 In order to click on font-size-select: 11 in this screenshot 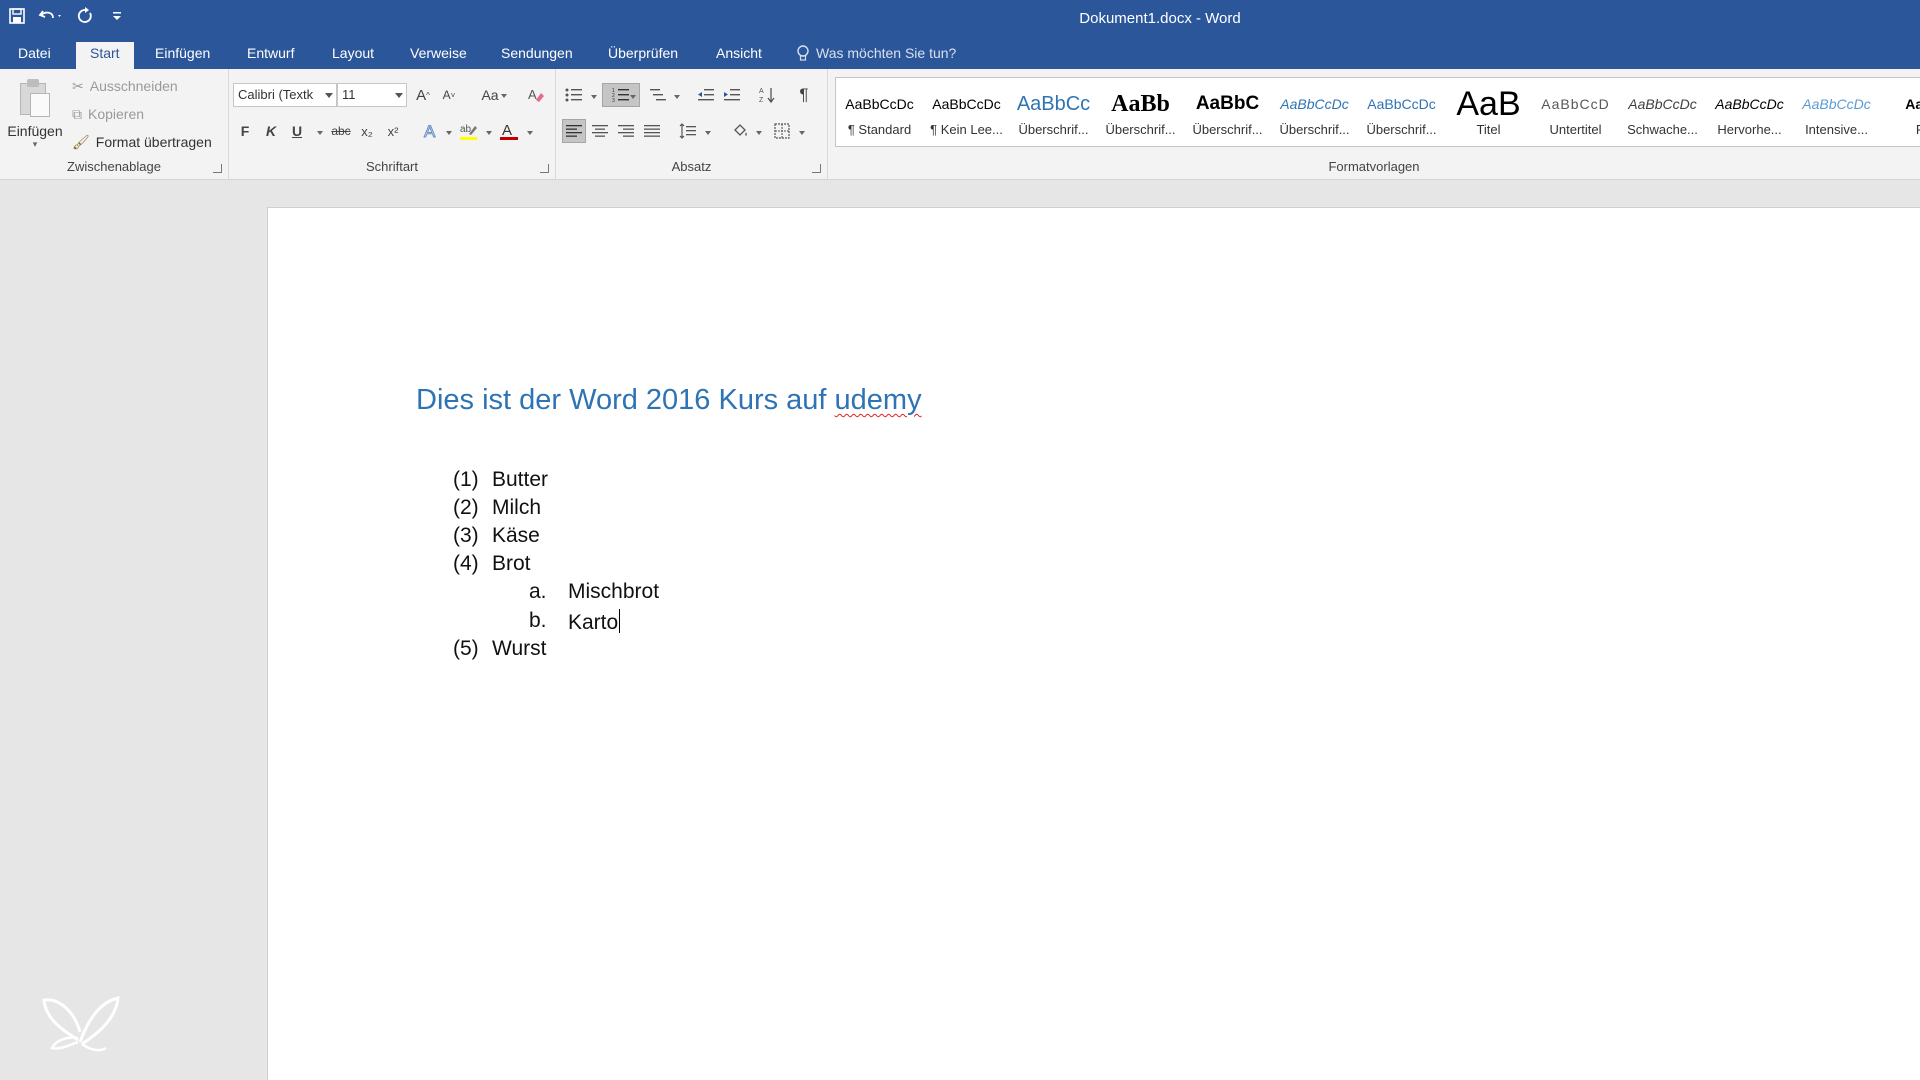, I will do `click(372, 95)`.